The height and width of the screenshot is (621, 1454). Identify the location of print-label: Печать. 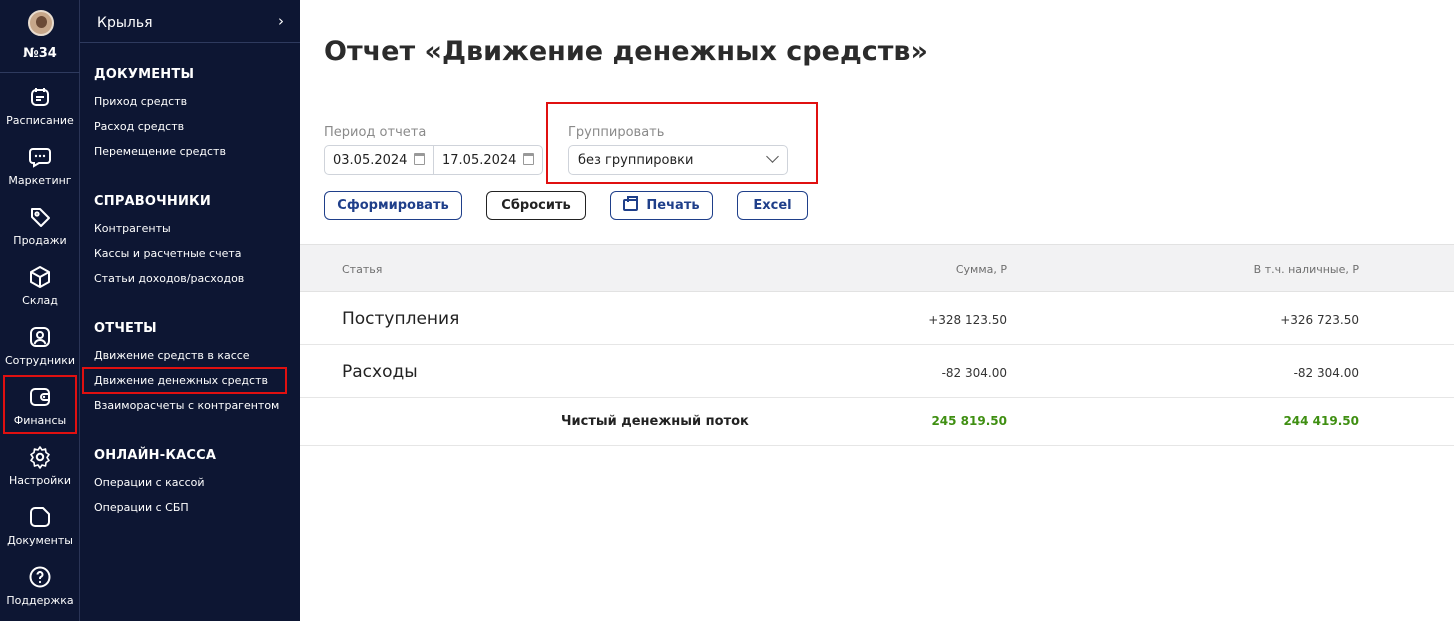
(673, 205).